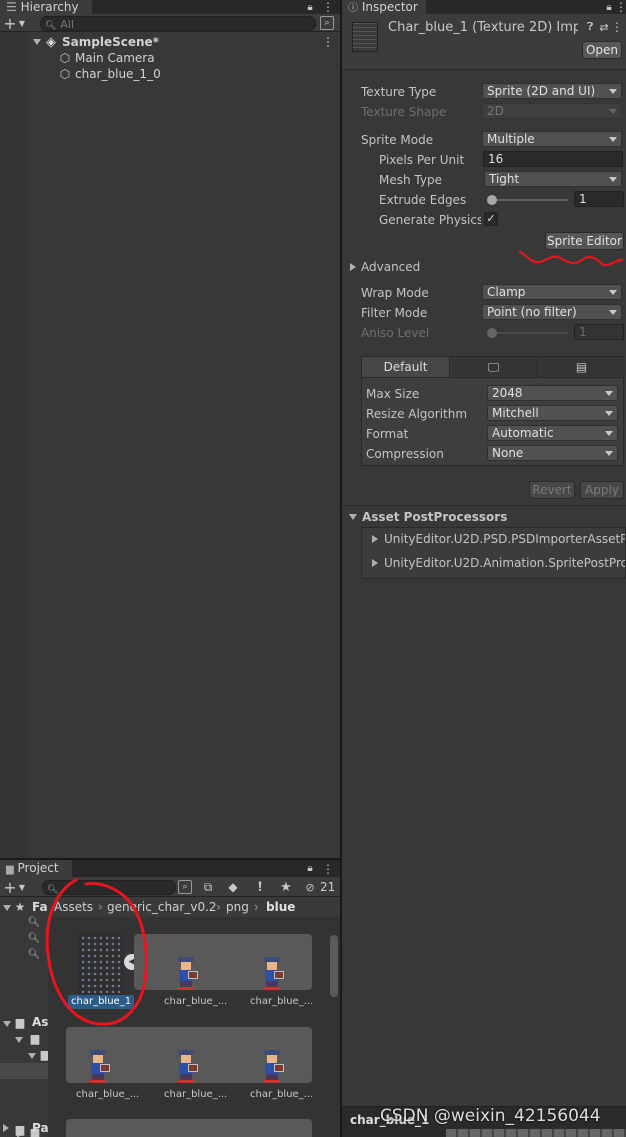 The height and width of the screenshot is (1137, 626). Describe the element at coordinates (590, 27) in the screenshot. I see `help-icon: ❓︎` at that location.